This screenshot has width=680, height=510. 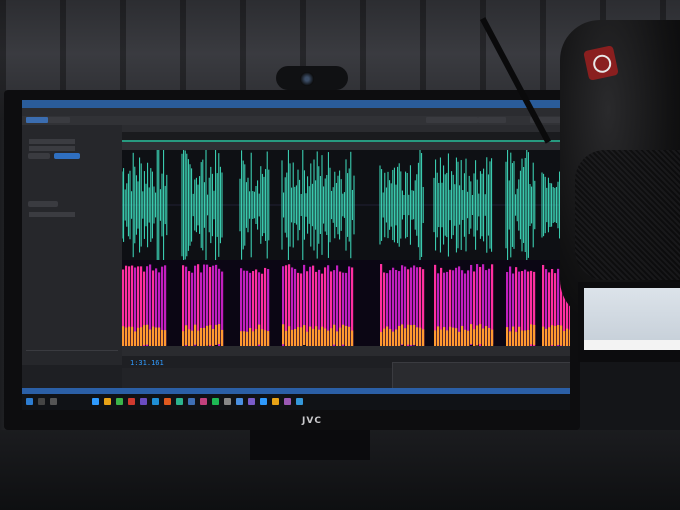 I want to click on spectrogram-svg, so click(x=346, y=309).